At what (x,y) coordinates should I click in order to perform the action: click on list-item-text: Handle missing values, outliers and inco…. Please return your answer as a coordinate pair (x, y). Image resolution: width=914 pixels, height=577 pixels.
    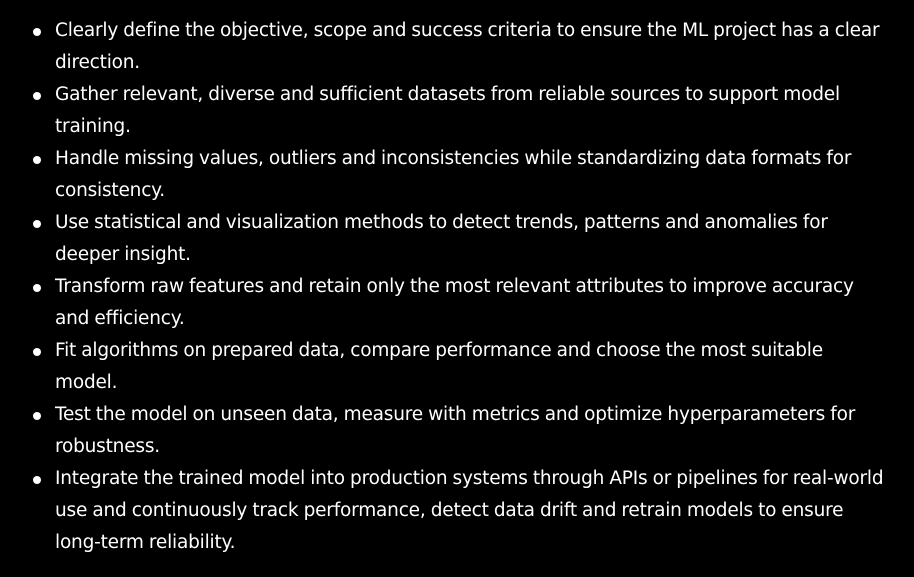
    Looking at the image, I should click on (453, 174).